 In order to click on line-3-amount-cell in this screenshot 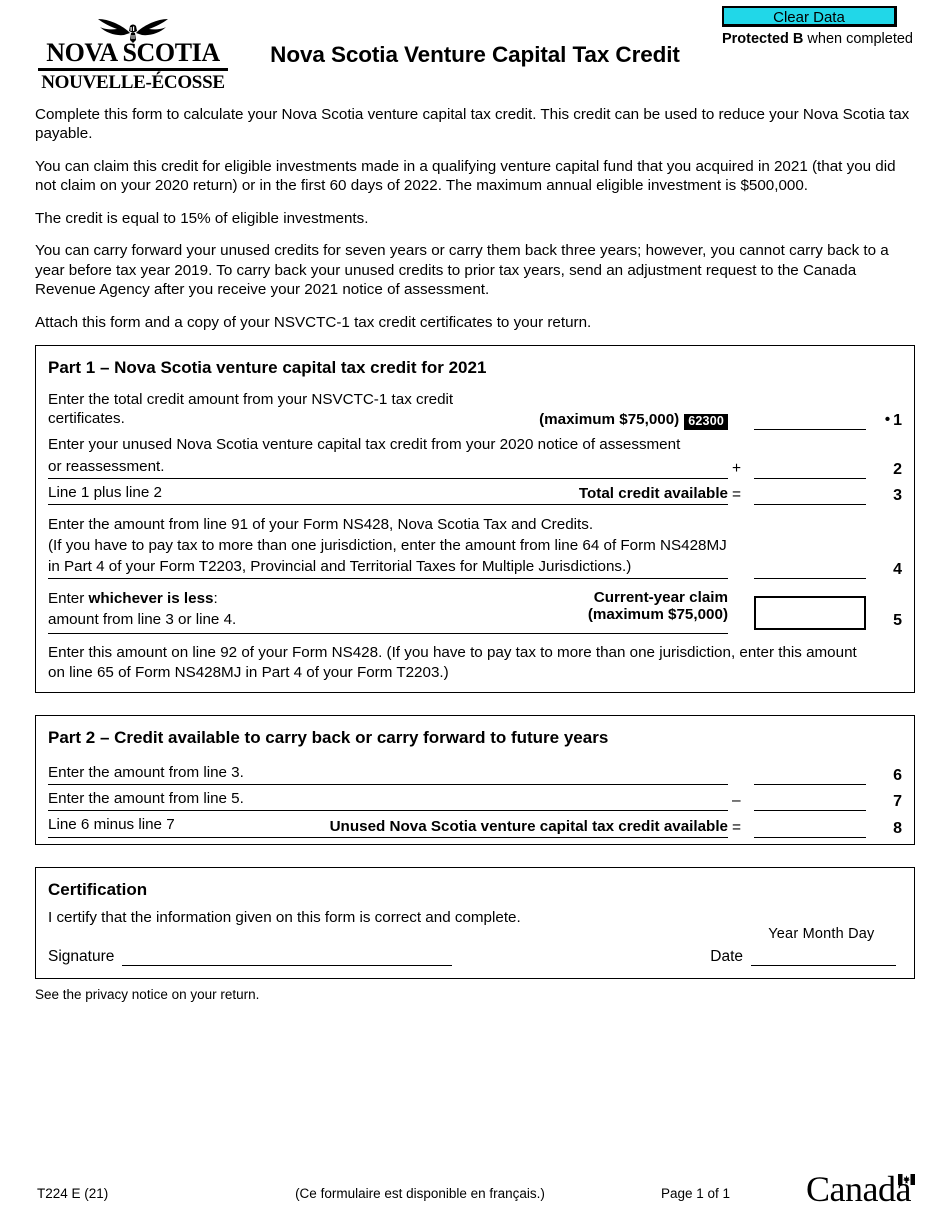, I will do `click(810, 494)`.